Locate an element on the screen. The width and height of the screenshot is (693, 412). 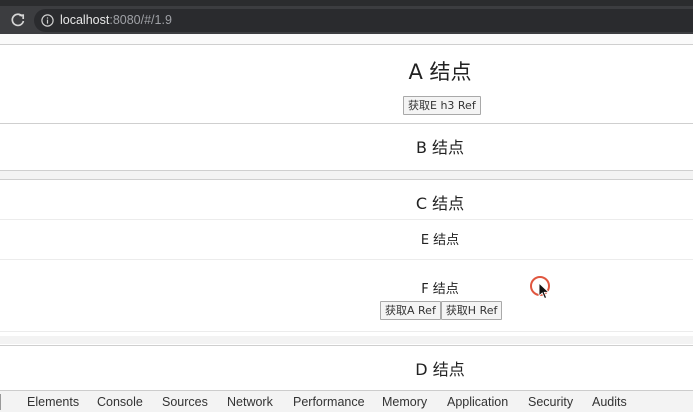
page-top-gap is located at coordinates (346, 39).